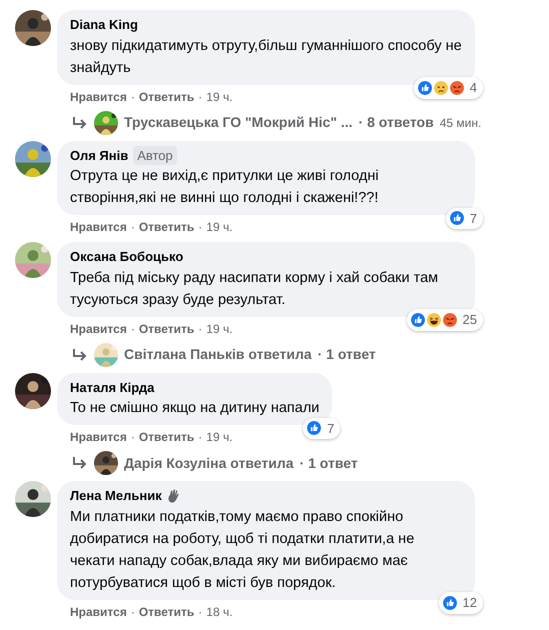 This screenshot has height=630, width=549. I want to click on comment-author: Diana King, so click(104, 24).